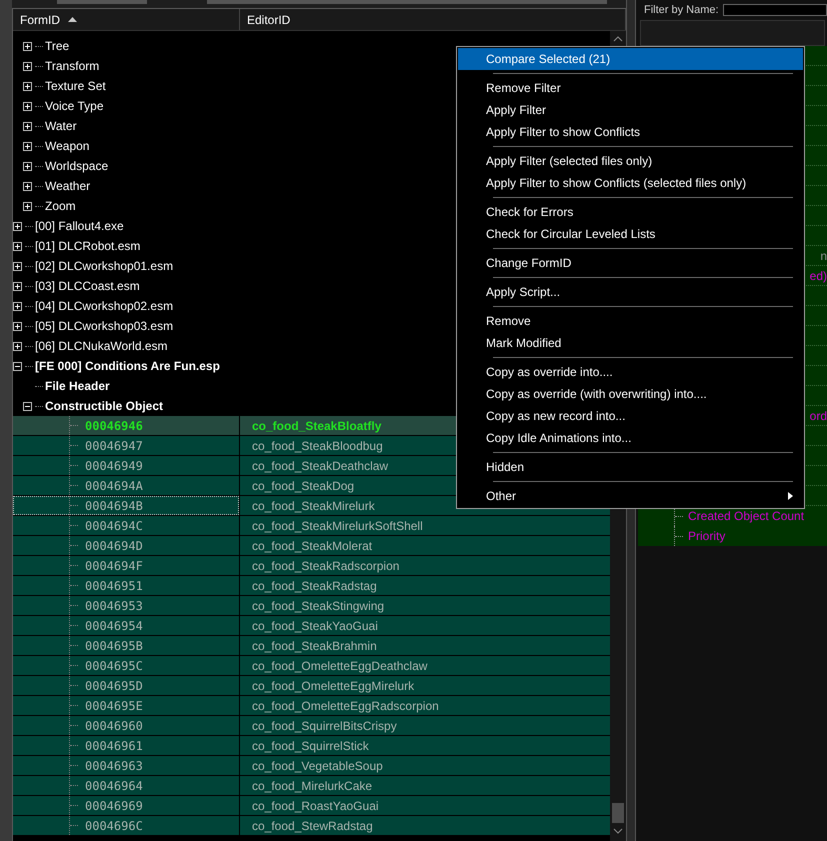  I want to click on table-cell-text: co_food_MirelurkCake, so click(312, 786).